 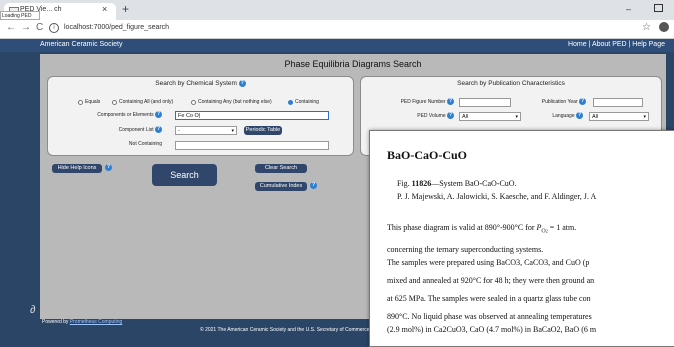 What do you see at coordinates (353, 64) in the screenshot?
I see `page-title: Phase Equilibria Diagrams Search` at bounding box center [353, 64].